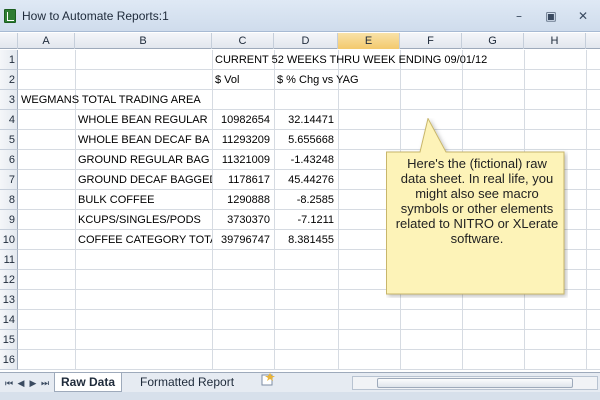 This screenshot has height=400, width=600. Describe the element at coordinates (306, 120) in the screenshot. I see `cell-d4: 32.14471` at that location.